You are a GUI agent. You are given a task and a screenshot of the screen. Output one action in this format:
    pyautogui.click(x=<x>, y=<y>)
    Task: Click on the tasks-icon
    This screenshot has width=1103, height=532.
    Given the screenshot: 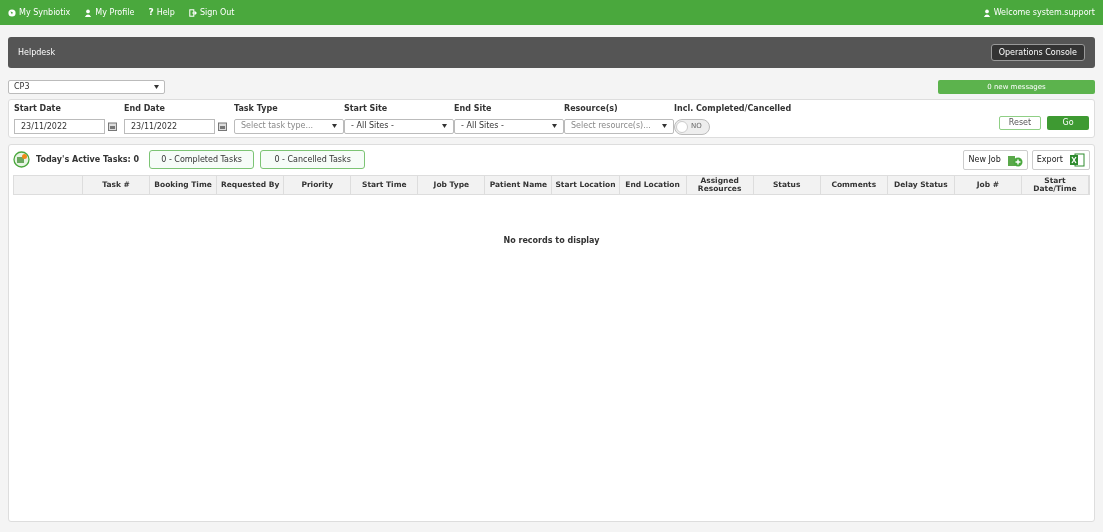 What is the action you would take?
    pyautogui.click(x=21, y=159)
    